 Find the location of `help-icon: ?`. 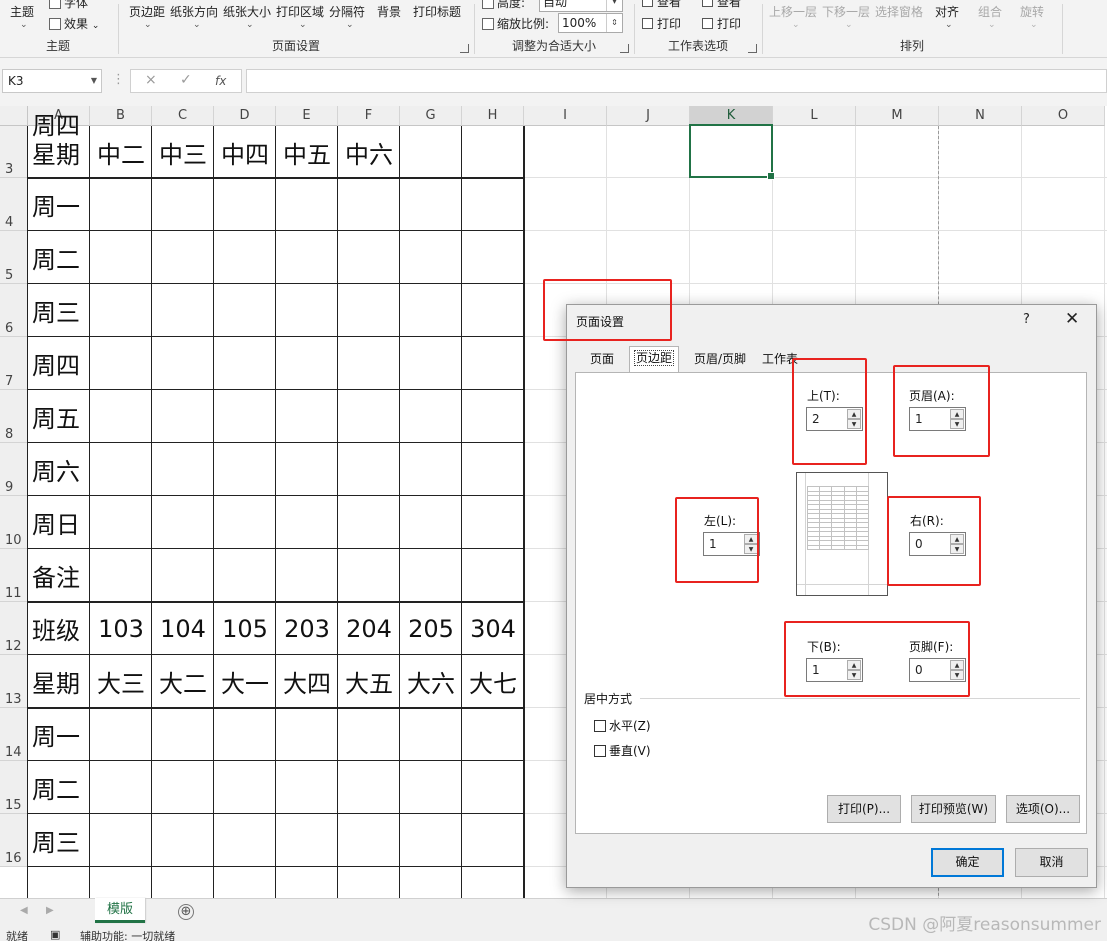

help-icon: ? is located at coordinates (1026, 319).